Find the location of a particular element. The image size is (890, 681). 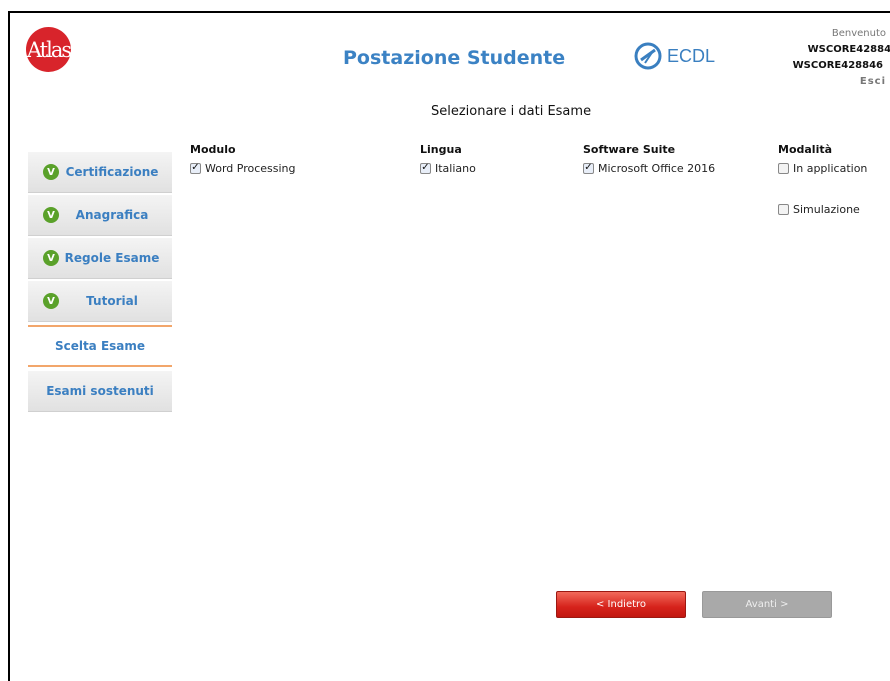

option-simulazione: Simulazione is located at coordinates (822, 209).